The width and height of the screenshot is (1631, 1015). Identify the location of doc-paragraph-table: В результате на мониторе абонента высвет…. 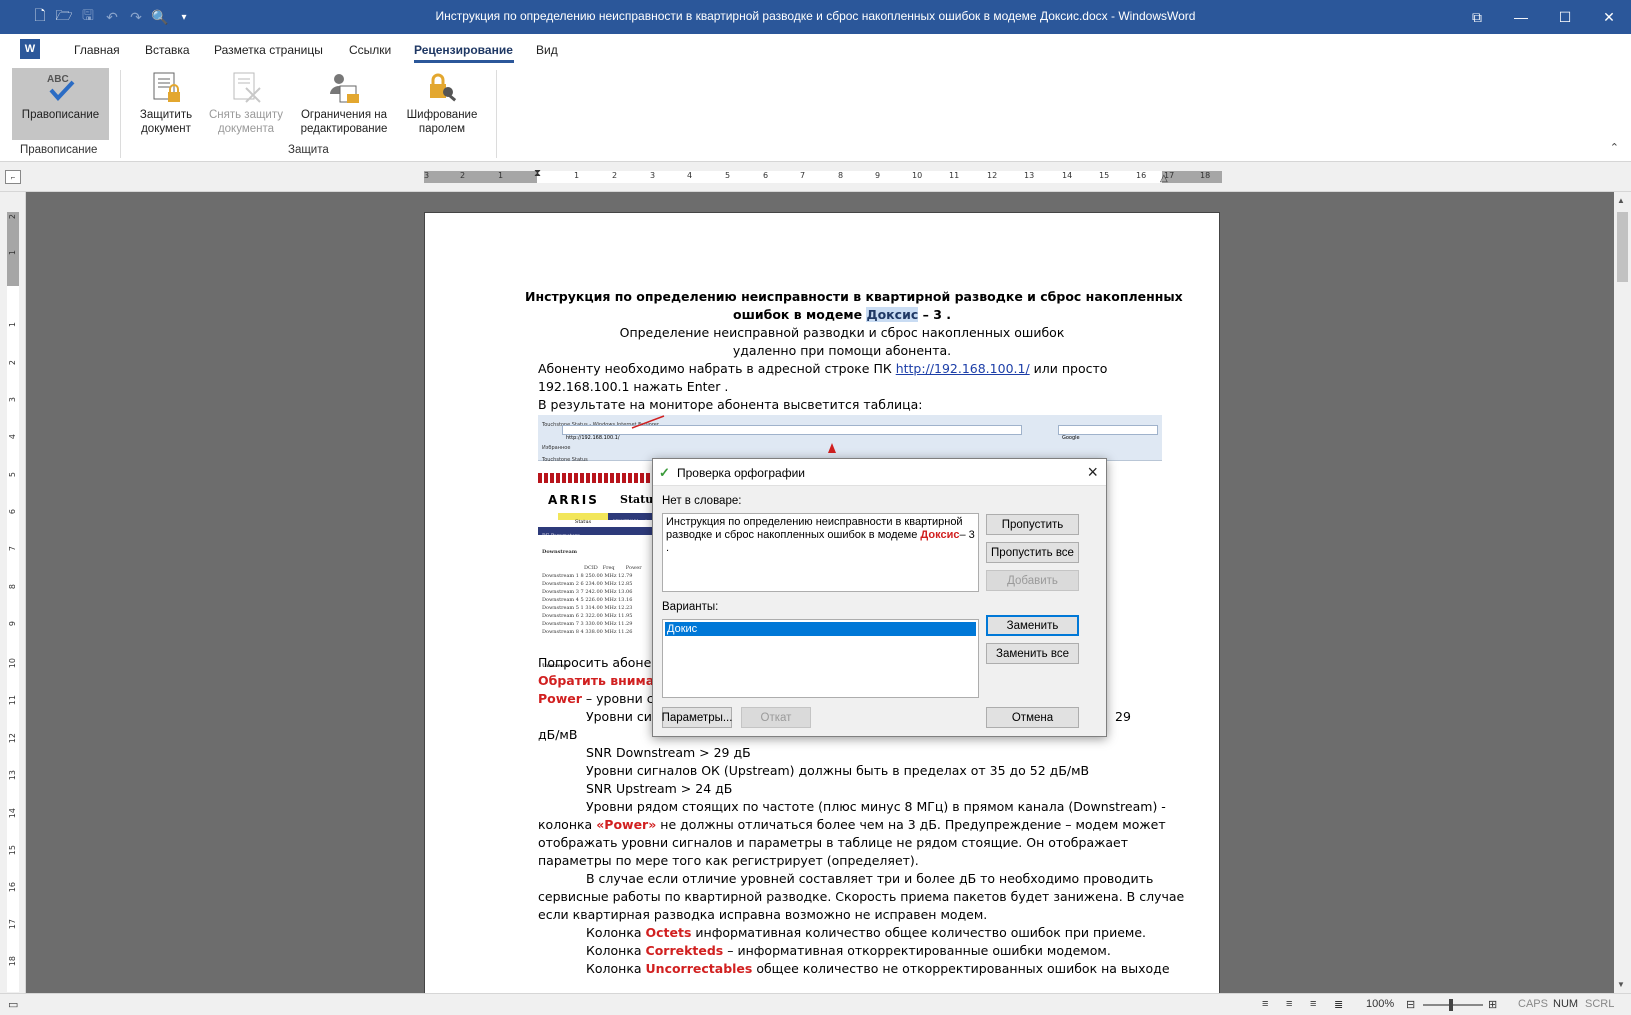
(730, 404).